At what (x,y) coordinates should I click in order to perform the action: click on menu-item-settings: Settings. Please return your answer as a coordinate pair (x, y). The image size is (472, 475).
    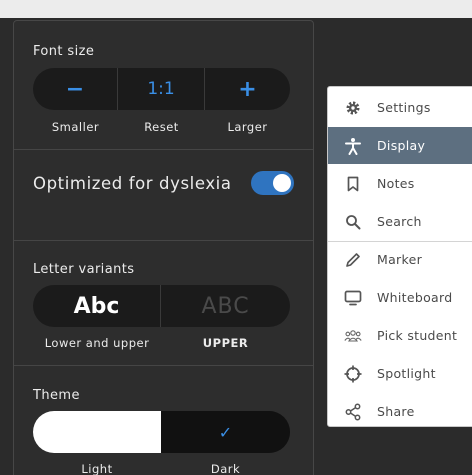
    Looking at the image, I should click on (400, 107).